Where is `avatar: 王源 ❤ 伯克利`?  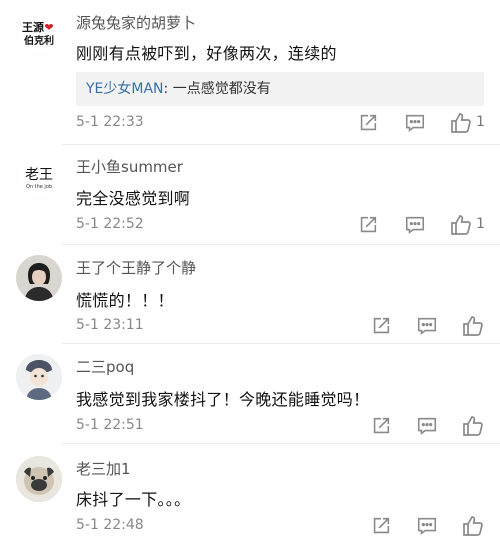
avatar: 王源 ❤ 伯克利 is located at coordinates (39, 33).